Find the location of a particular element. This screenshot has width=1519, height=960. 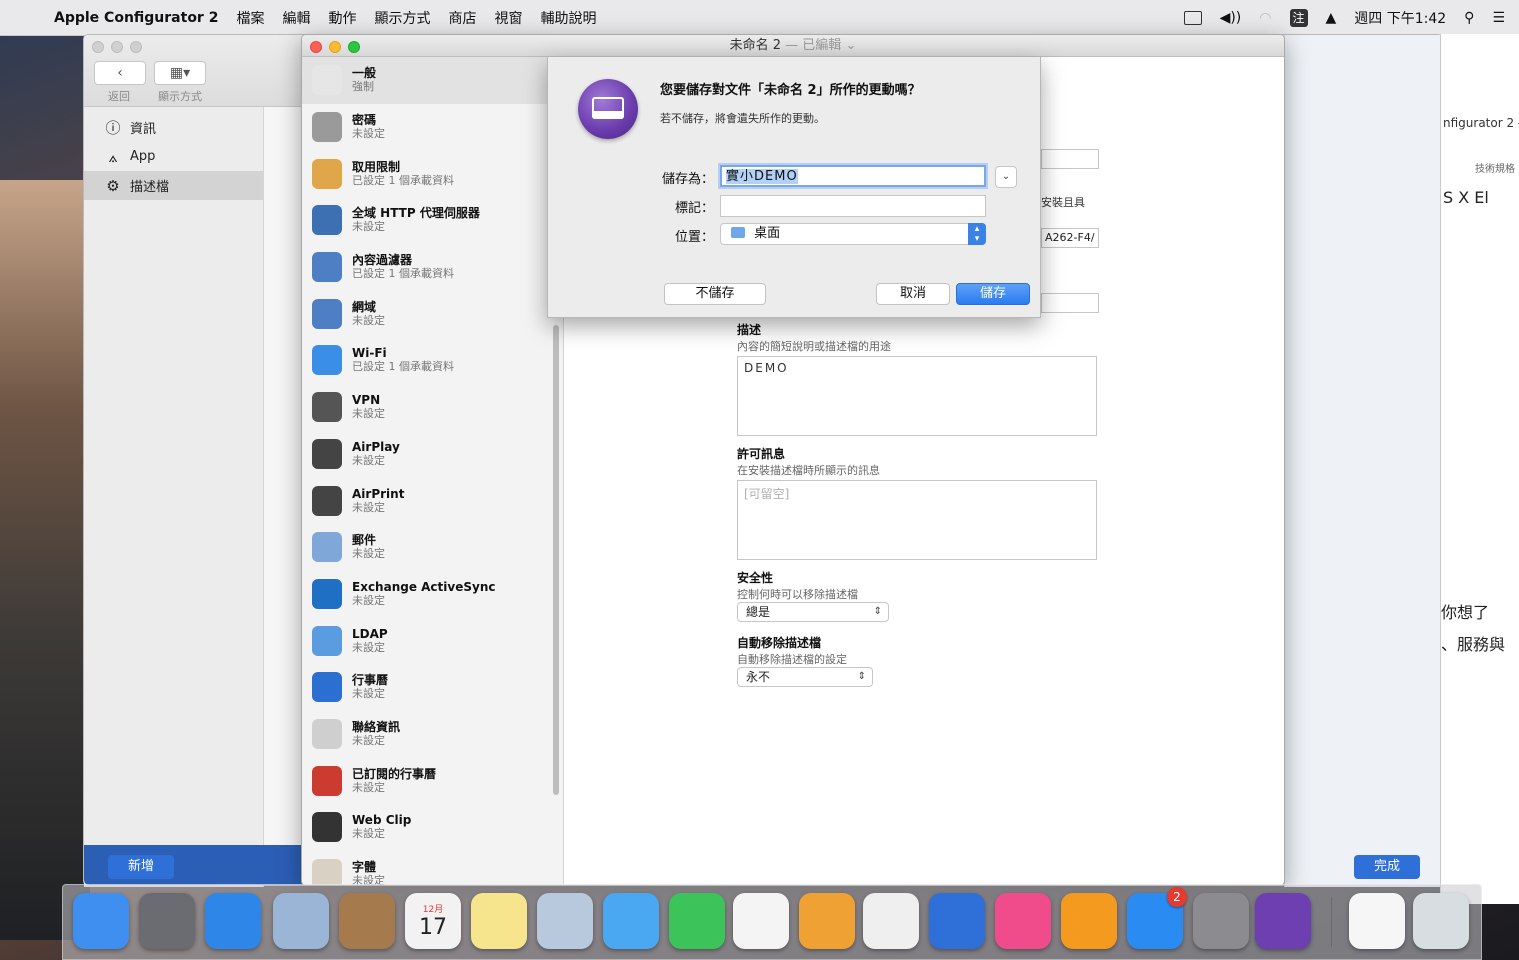

payload-item: AirPrint 未設定 is located at coordinates (432, 500).